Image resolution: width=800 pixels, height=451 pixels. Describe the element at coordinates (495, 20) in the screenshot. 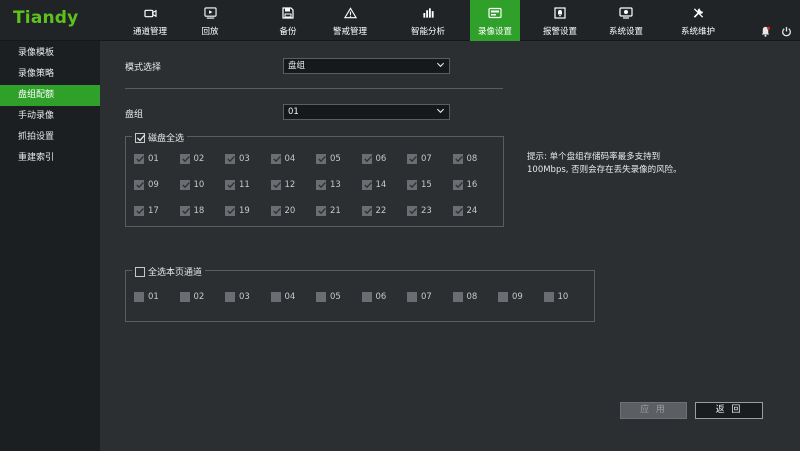

I see `nav-item-5: 录像设置` at that location.